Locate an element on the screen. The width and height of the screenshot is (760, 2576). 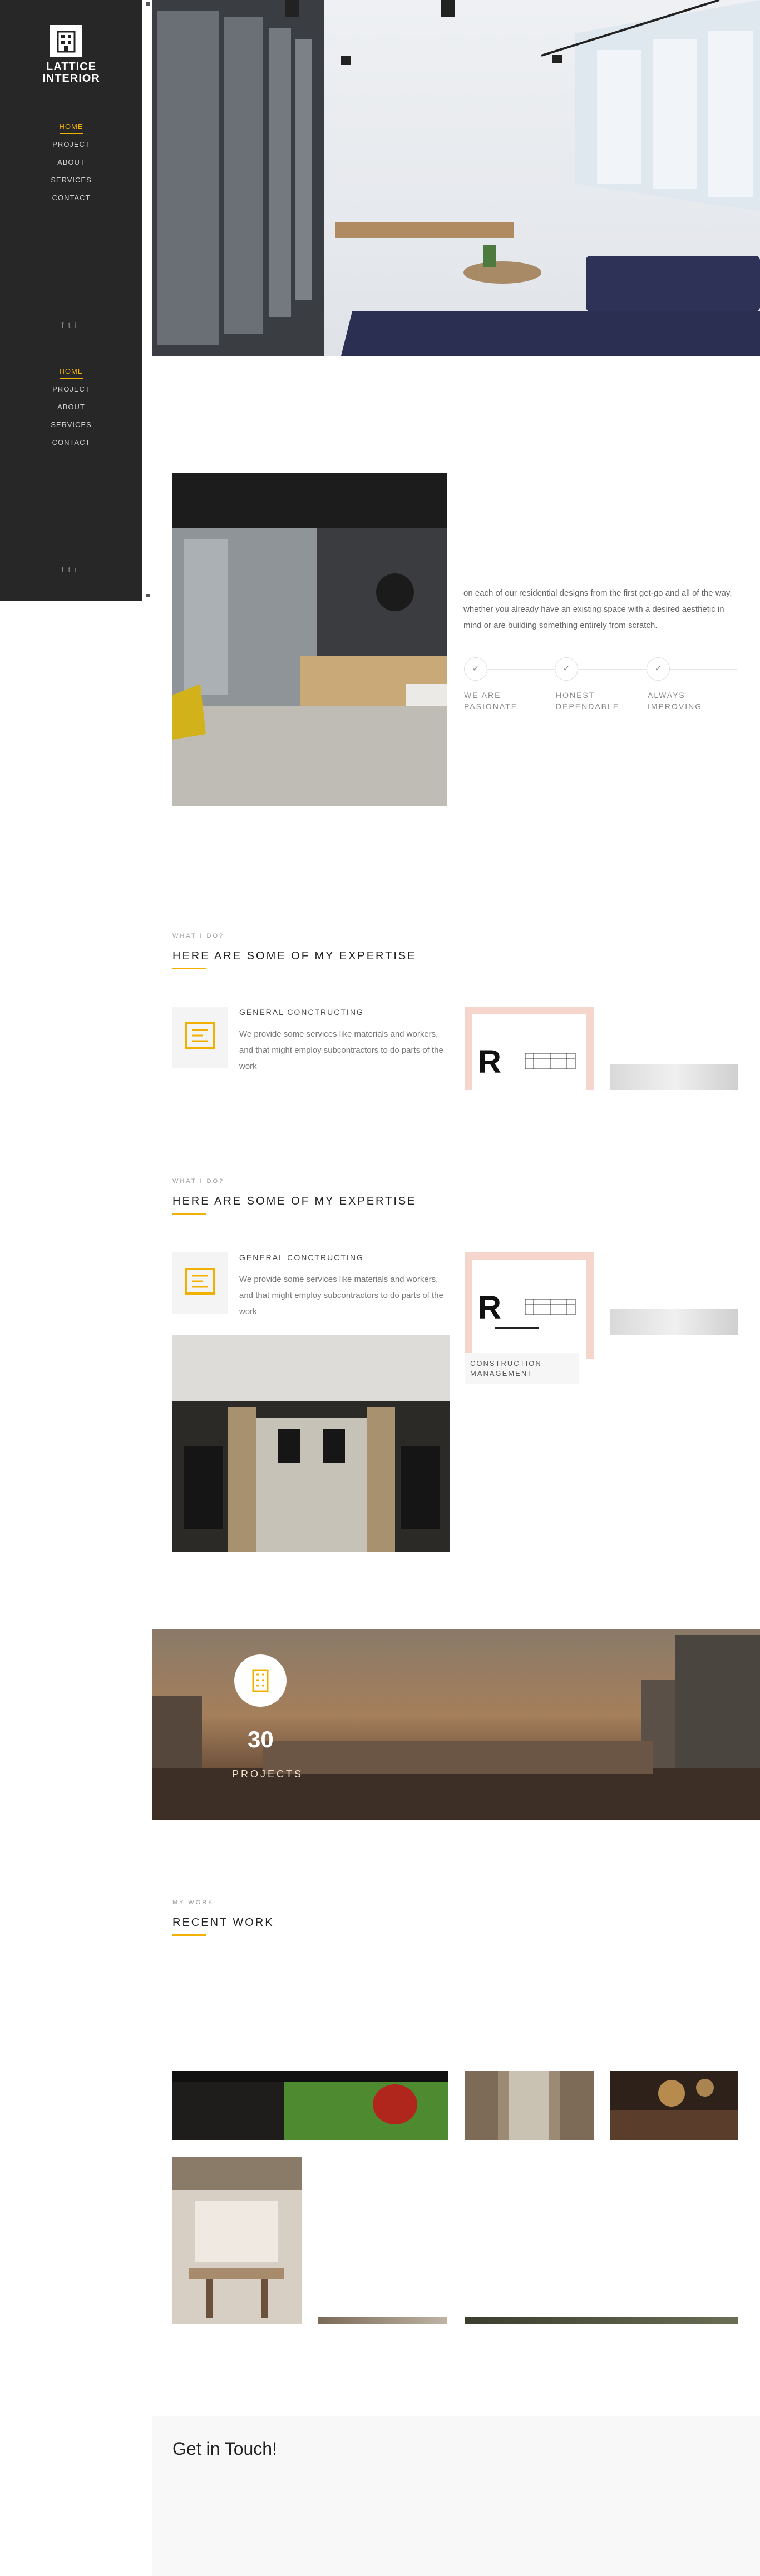
nav-item-project: PROJECT is located at coordinates (71, 144).